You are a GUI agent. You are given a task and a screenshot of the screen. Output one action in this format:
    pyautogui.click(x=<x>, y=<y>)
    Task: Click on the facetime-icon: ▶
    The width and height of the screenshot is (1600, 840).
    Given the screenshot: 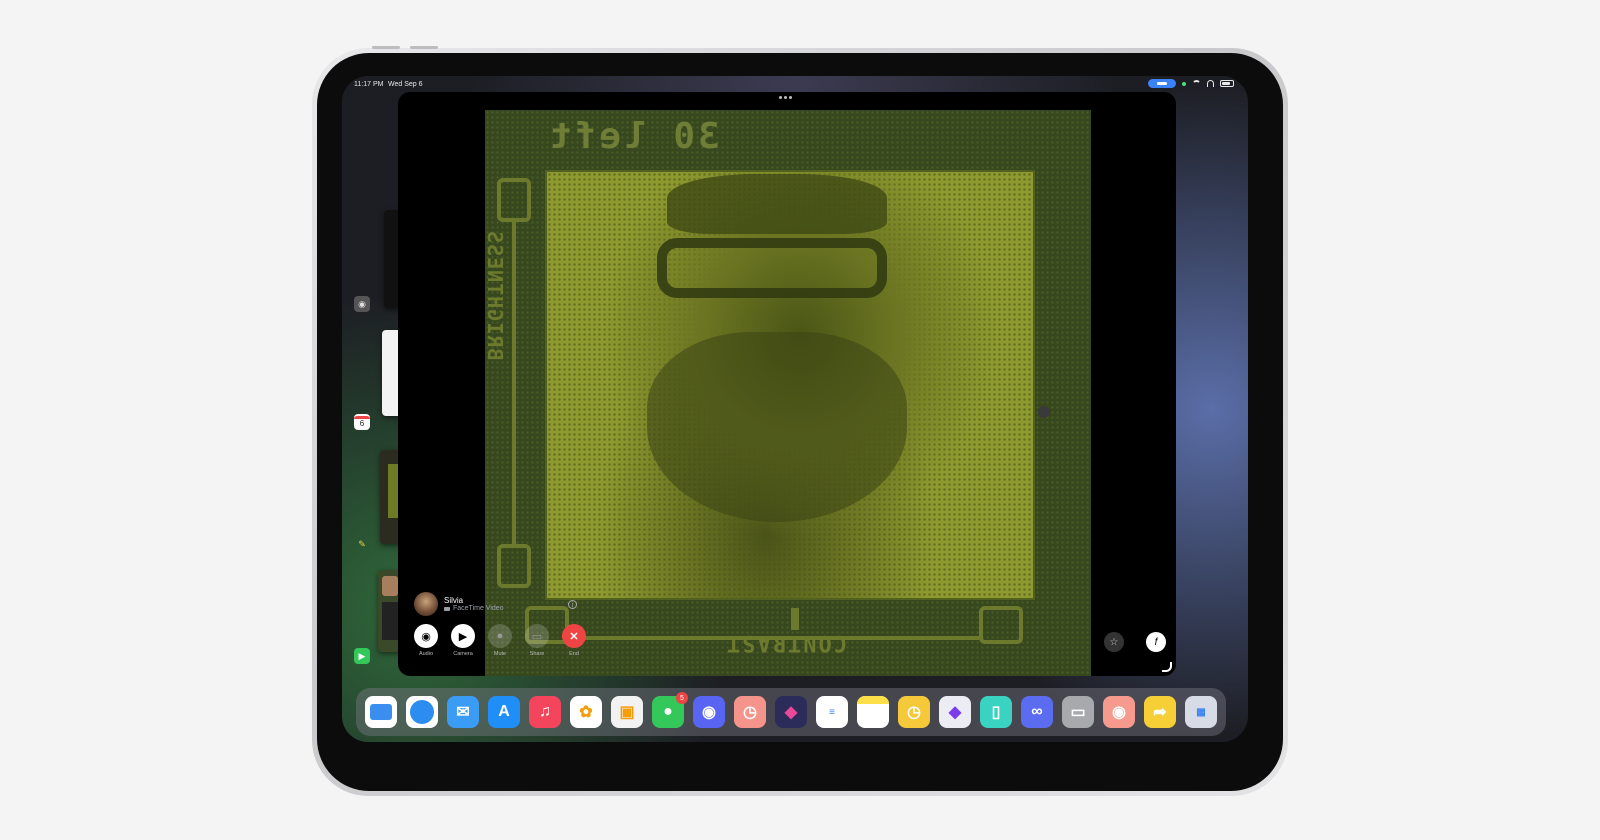 What is the action you would take?
    pyautogui.click(x=362, y=656)
    